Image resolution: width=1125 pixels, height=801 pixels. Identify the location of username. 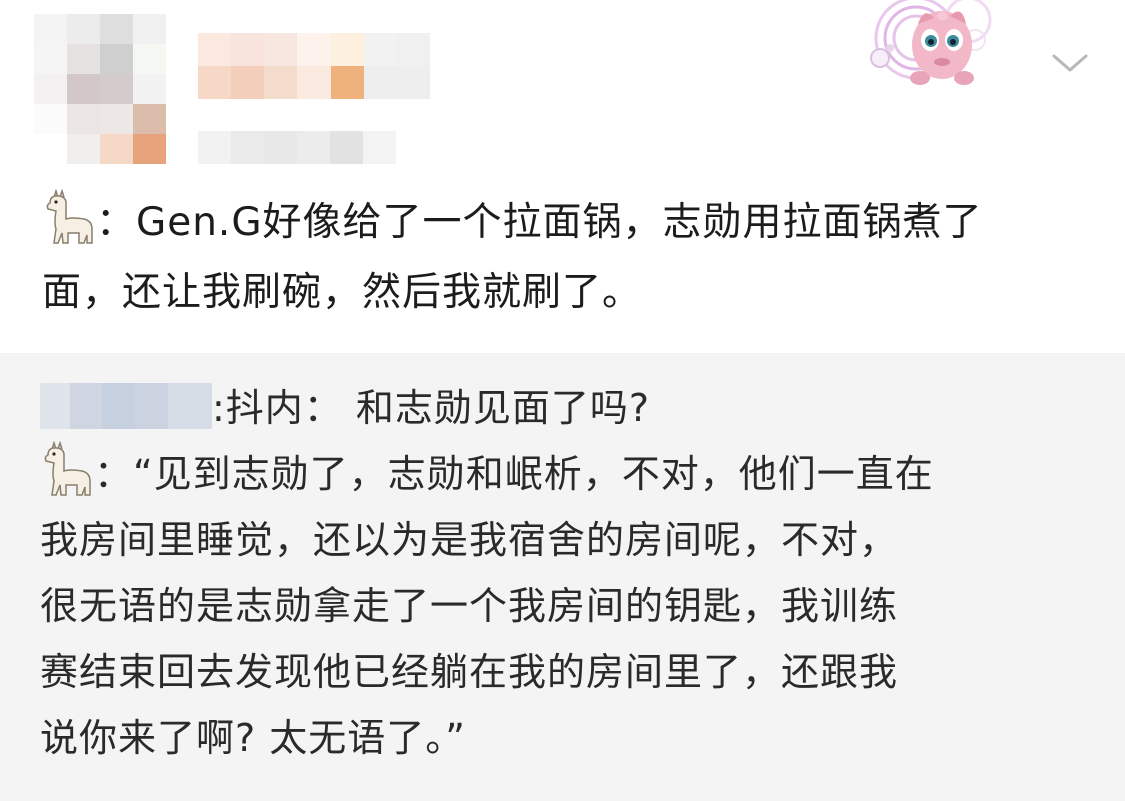
(314, 66).